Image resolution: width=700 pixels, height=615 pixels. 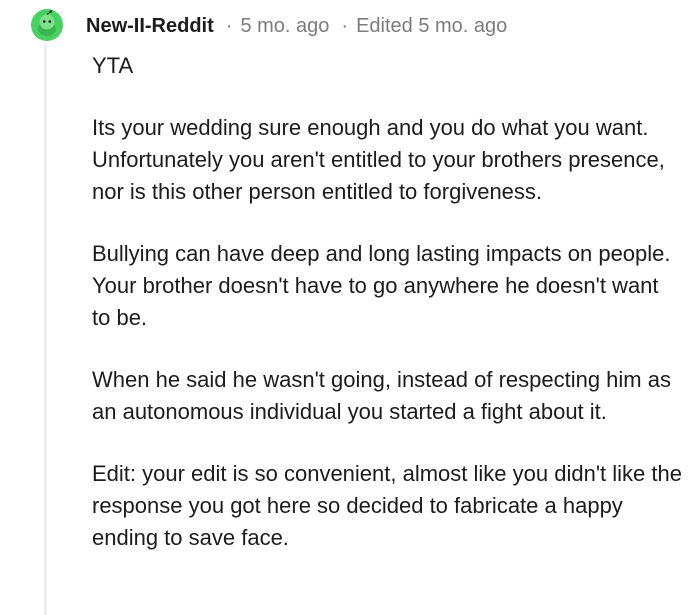 I want to click on snoo-avatar-icon, so click(x=47, y=25).